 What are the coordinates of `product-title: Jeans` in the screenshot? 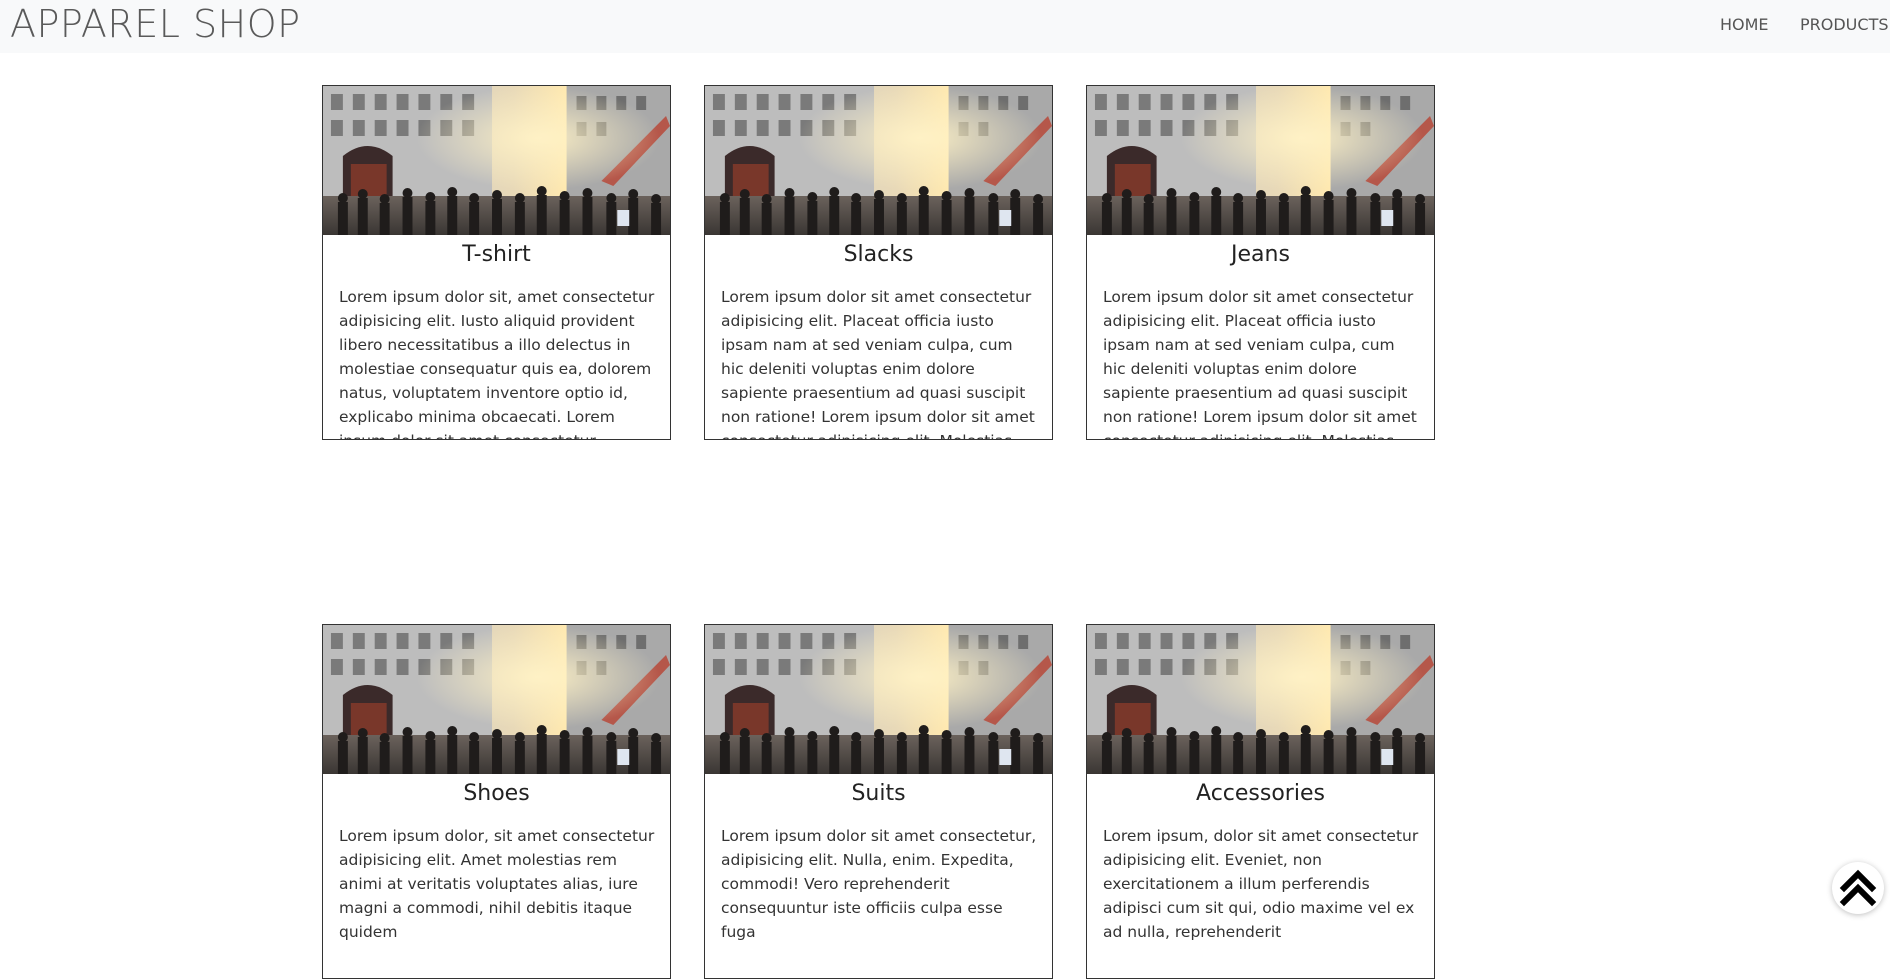 It's located at (1260, 254).